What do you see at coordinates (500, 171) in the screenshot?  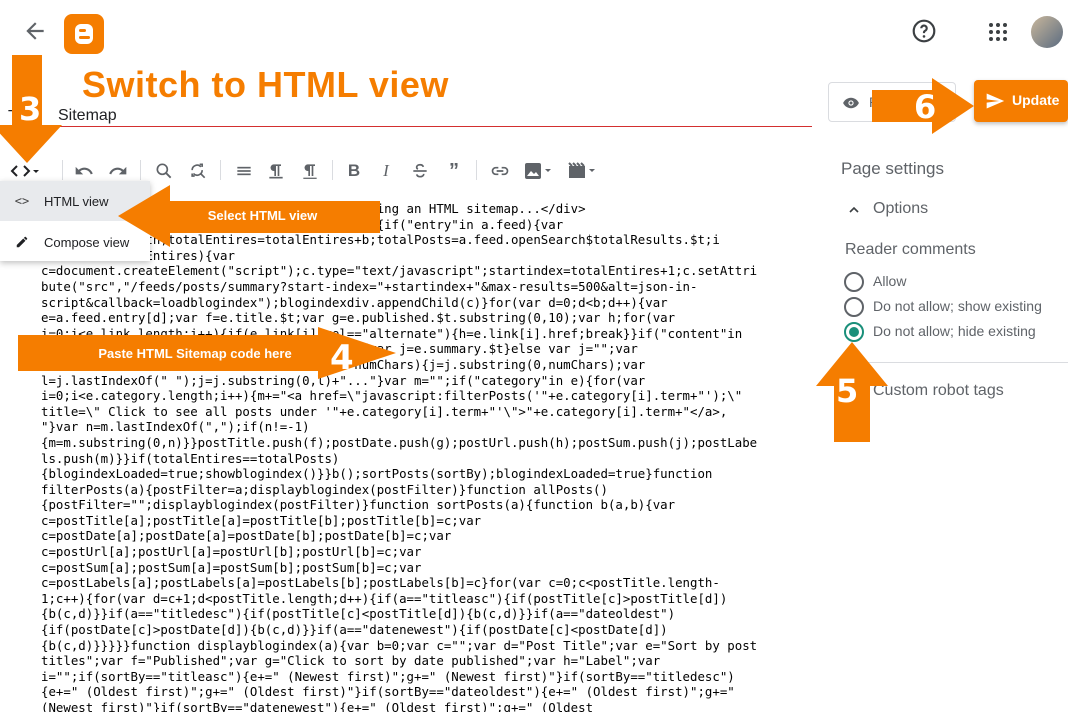 I see `link-icon` at bounding box center [500, 171].